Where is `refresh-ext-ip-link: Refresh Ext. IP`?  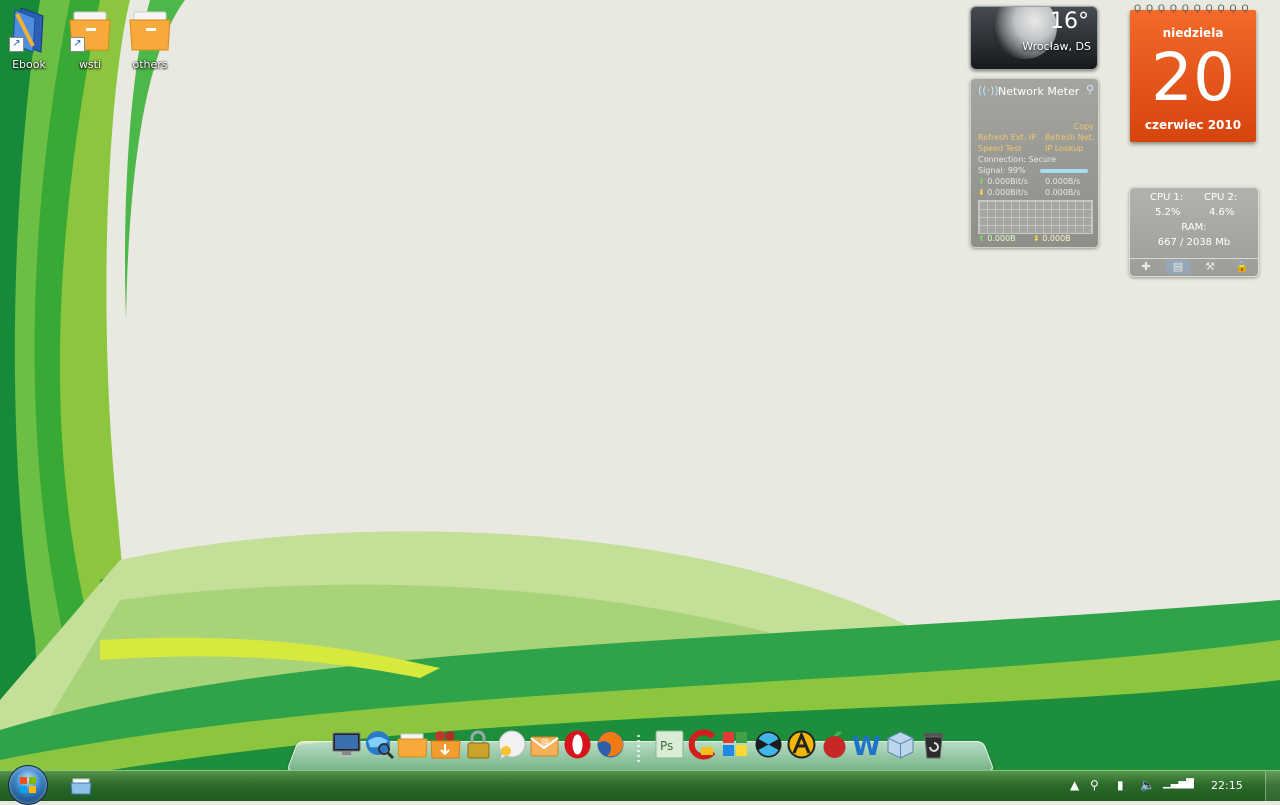 refresh-ext-ip-link: Refresh Ext. IP is located at coordinates (1007, 137).